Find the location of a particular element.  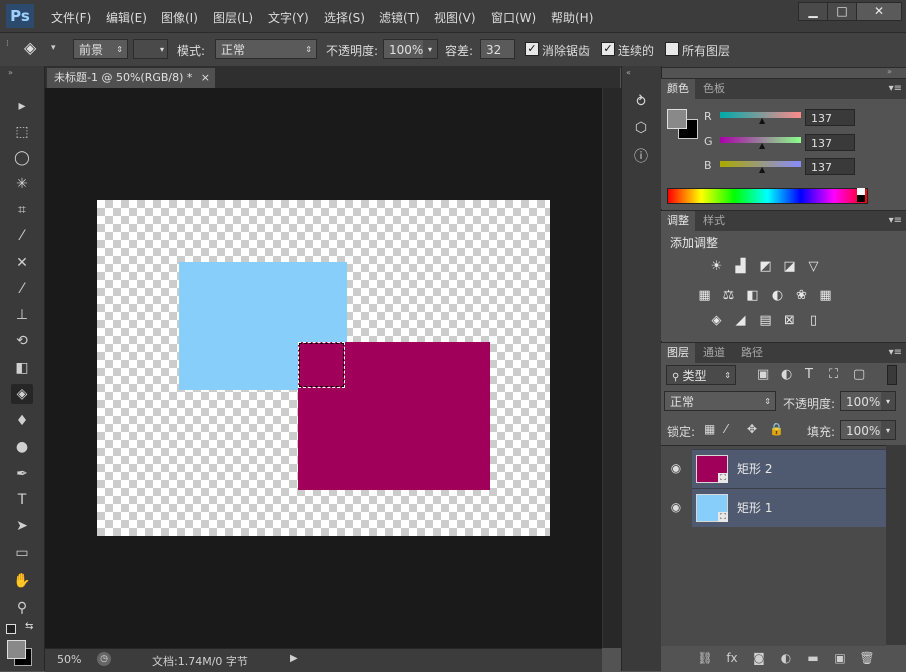

blue-value-input: 137 is located at coordinates (830, 166).